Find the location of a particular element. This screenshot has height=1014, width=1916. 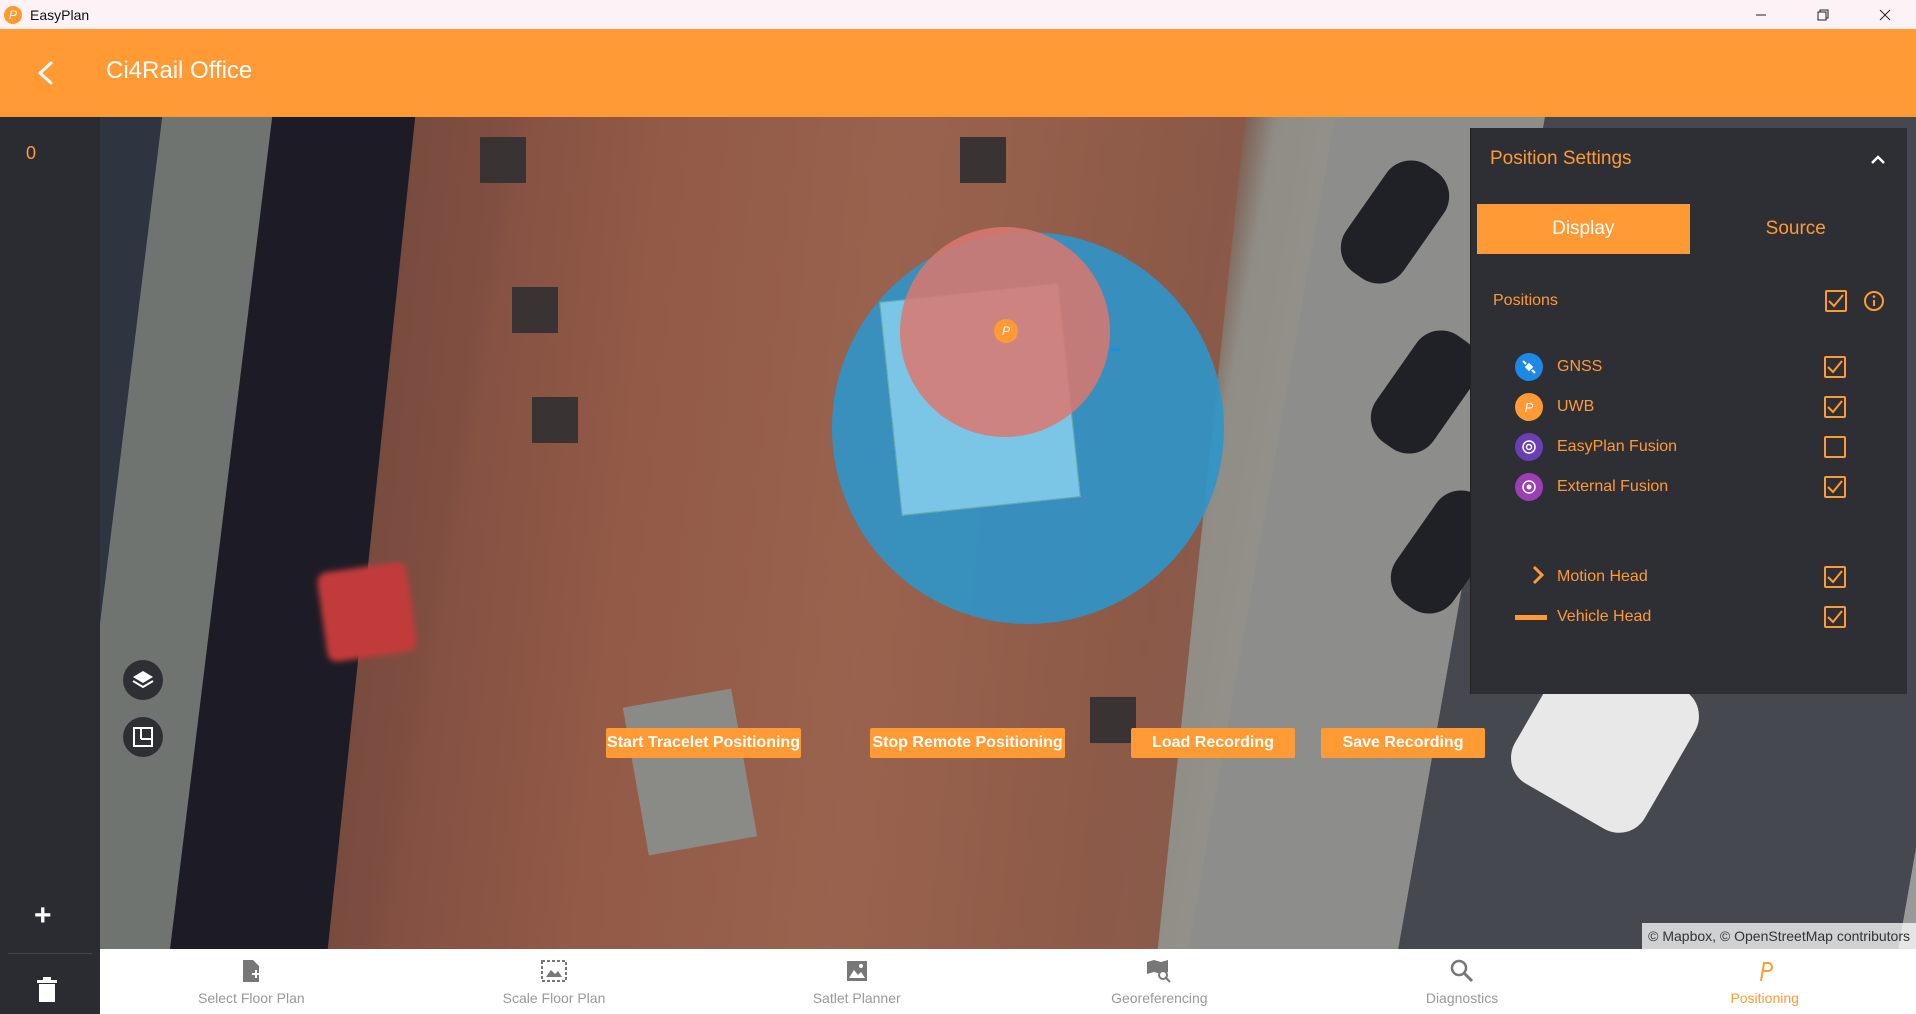

start-tracelet-positioning-button: Start Tracelet Positioning is located at coordinates (703, 743).